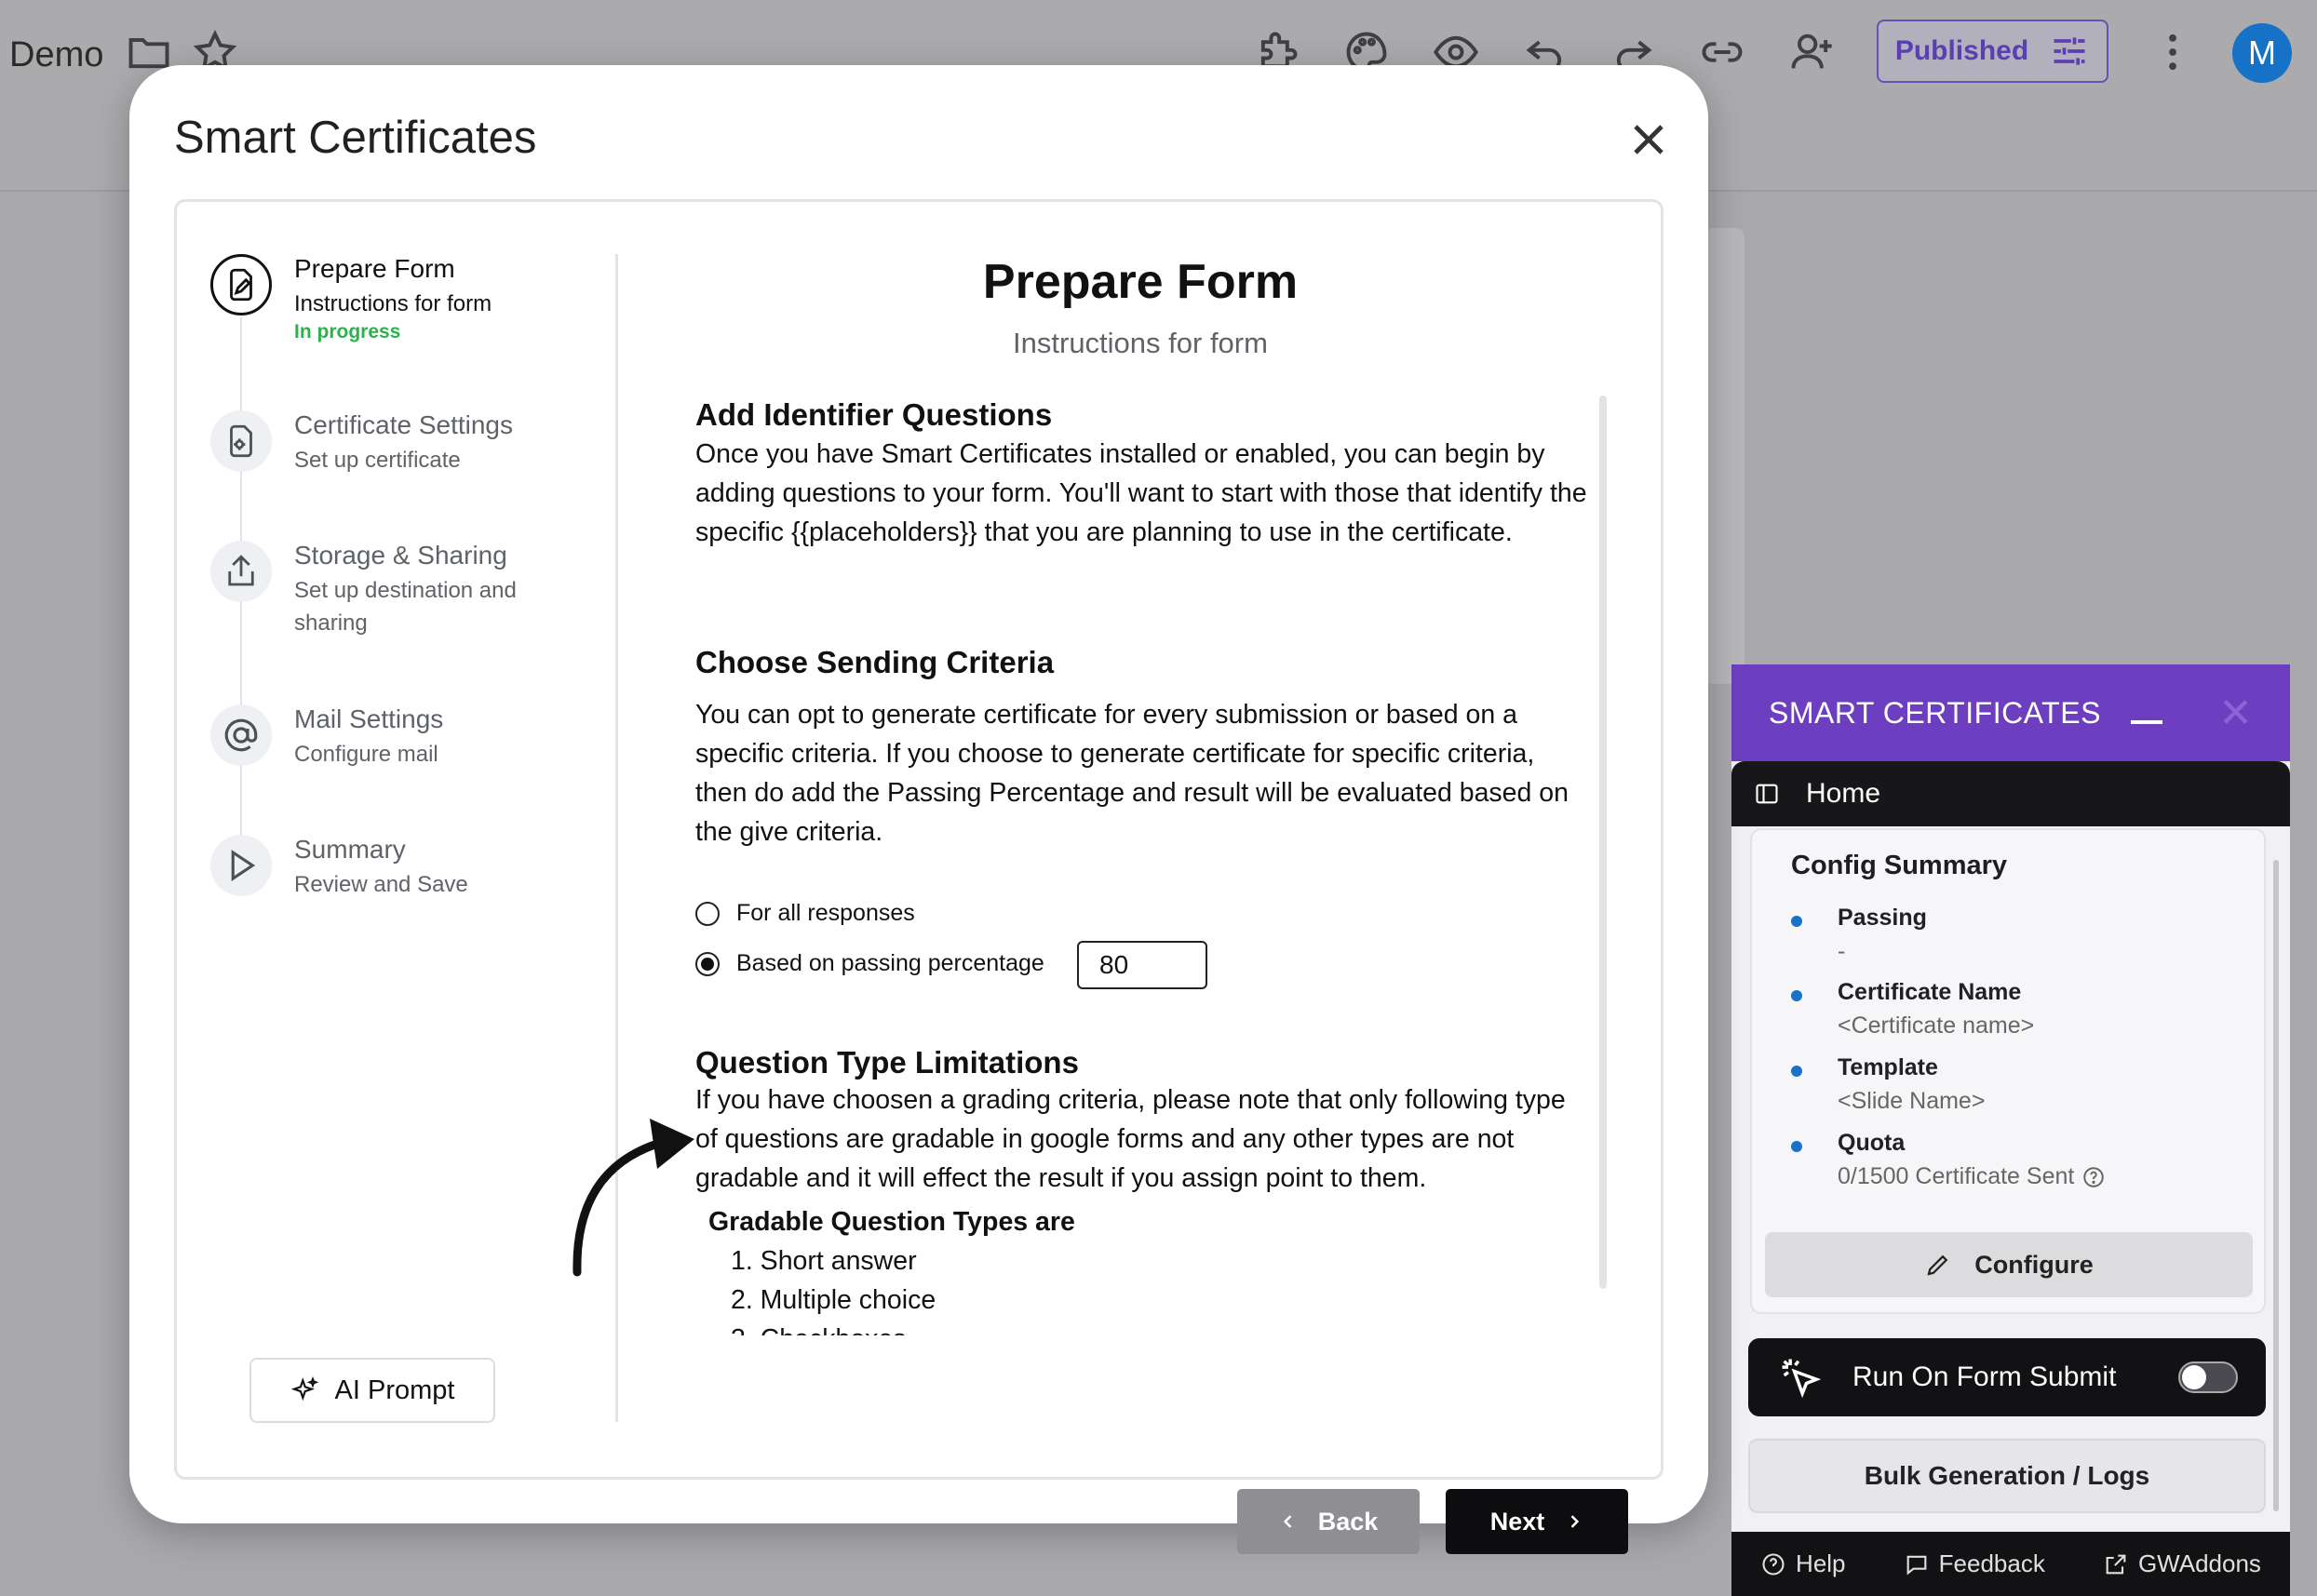 The width and height of the screenshot is (2317, 1596). I want to click on sidepanel-close-icon: ✕, so click(2235, 713).